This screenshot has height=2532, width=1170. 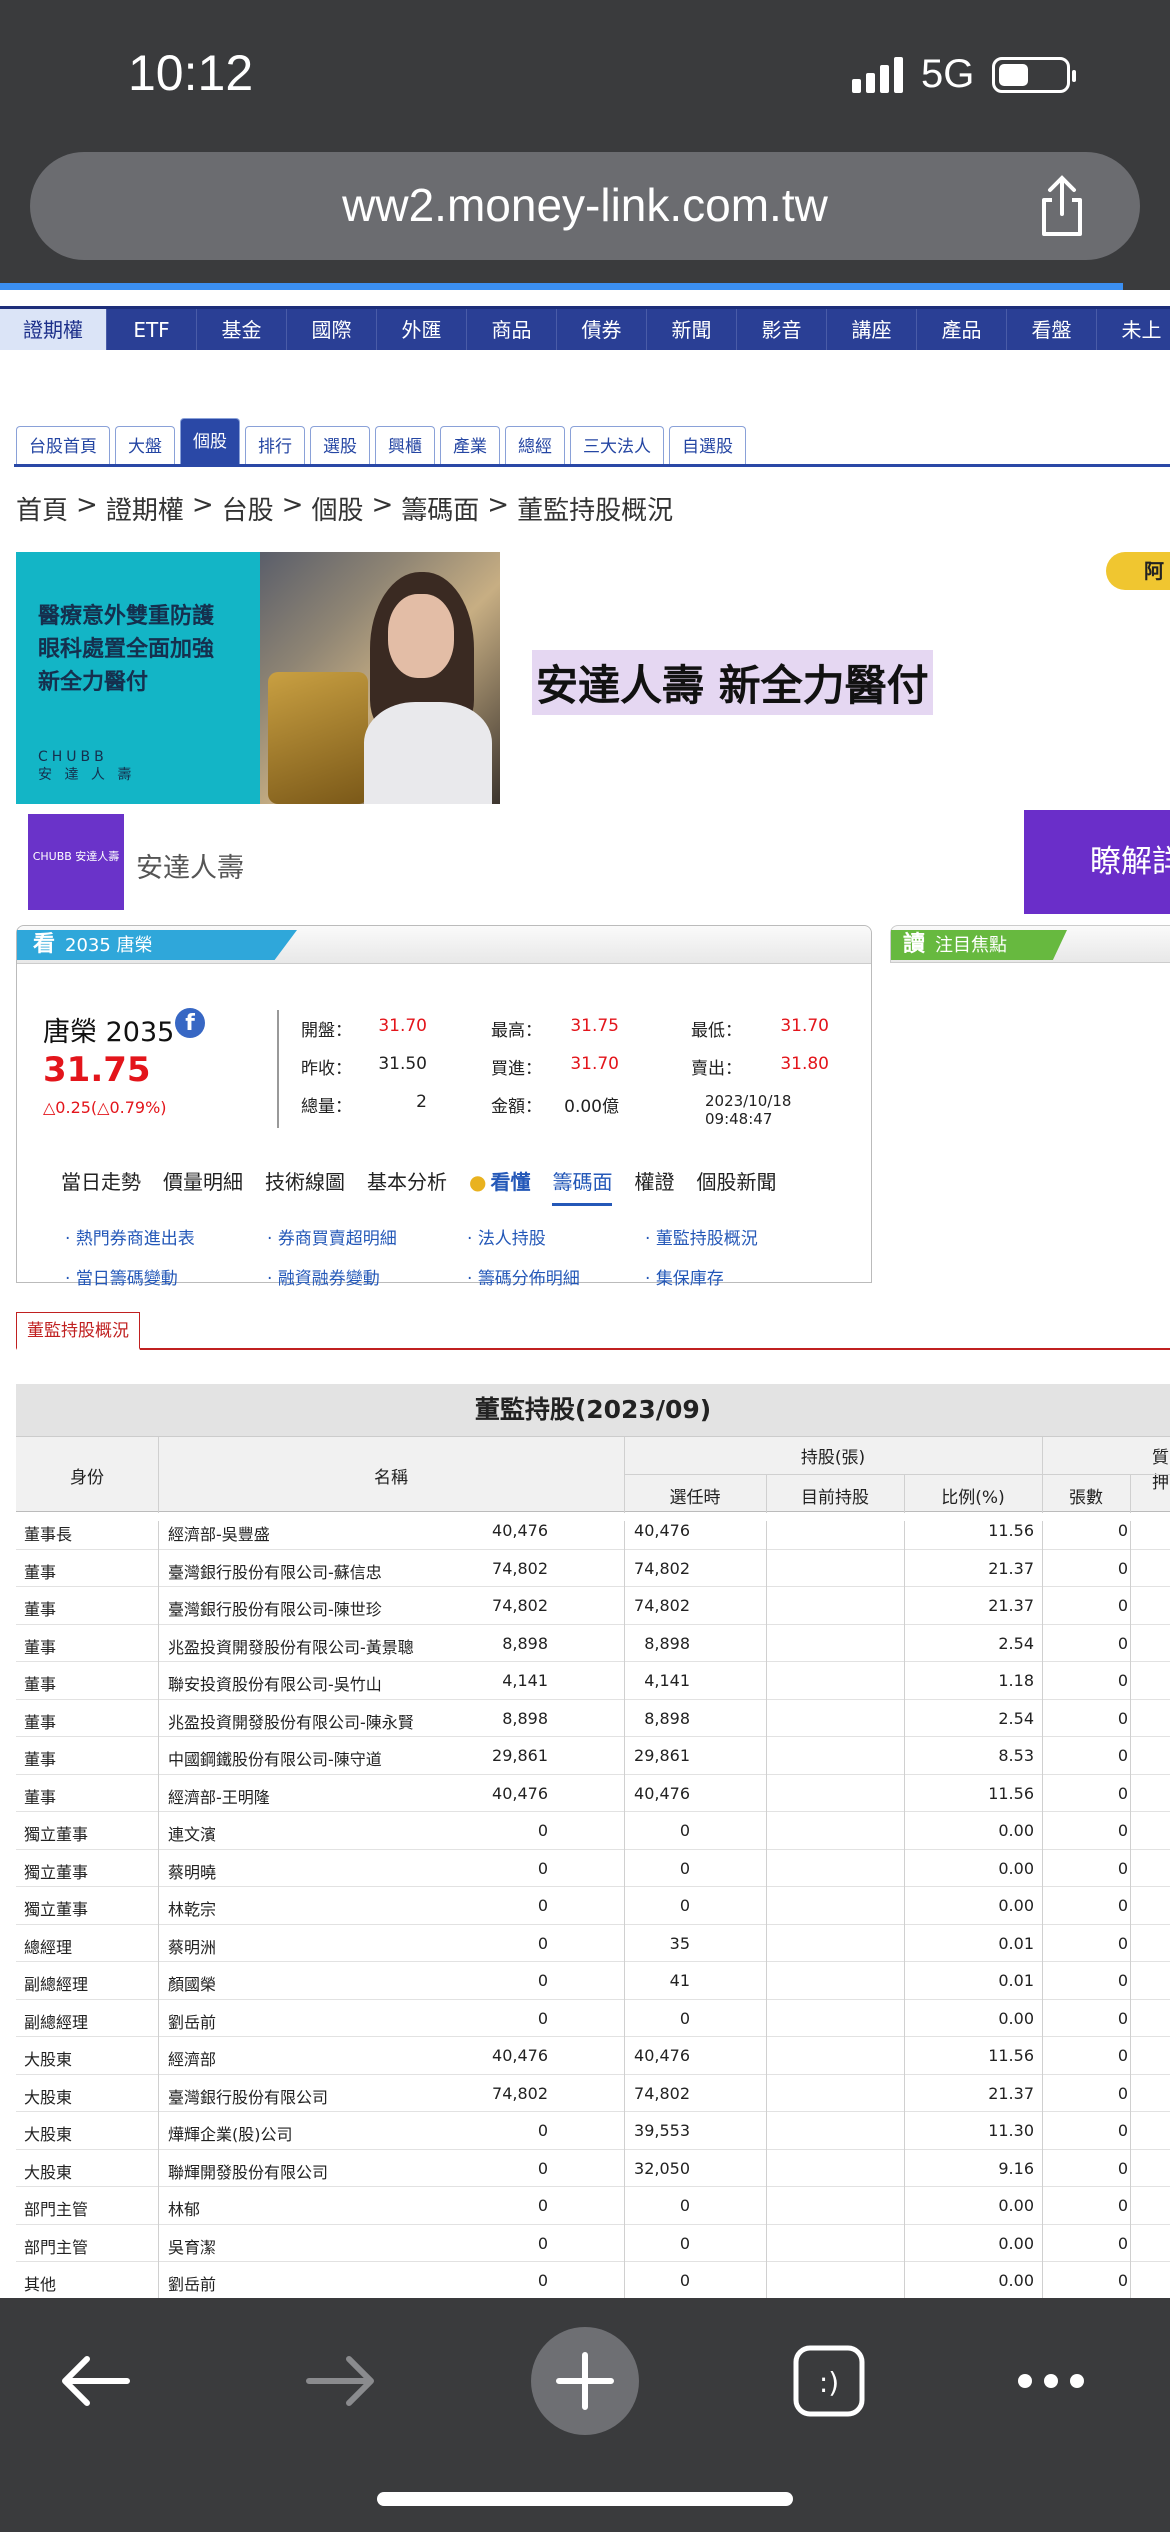 I want to click on ad-brand-name: 安達人壽, so click(x=190, y=865).